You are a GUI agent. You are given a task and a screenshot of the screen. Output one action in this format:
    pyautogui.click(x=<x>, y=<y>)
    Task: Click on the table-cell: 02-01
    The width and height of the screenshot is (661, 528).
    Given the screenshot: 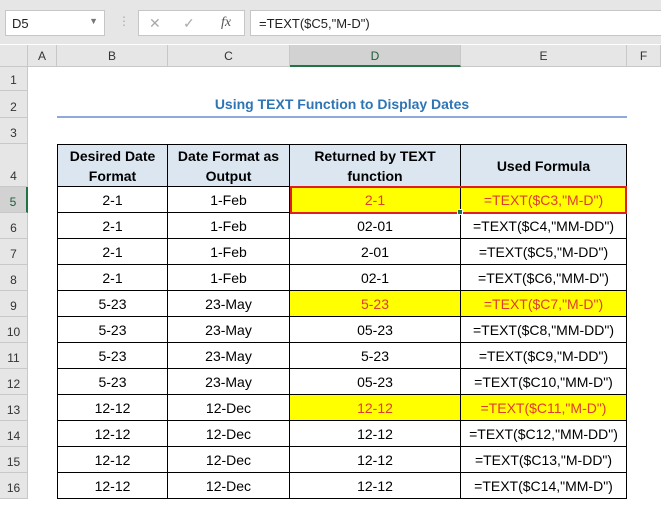 What is the action you would take?
    pyautogui.click(x=375, y=226)
    